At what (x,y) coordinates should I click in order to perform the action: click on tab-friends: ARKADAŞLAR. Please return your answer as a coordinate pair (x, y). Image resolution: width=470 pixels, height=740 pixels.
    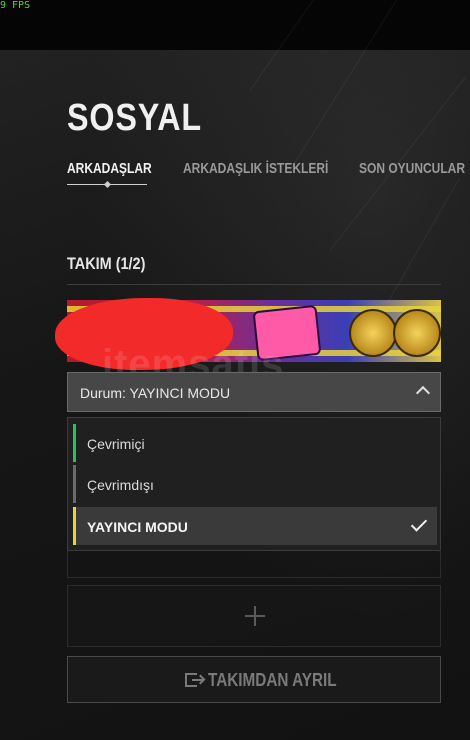
    Looking at the image, I should click on (109, 168).